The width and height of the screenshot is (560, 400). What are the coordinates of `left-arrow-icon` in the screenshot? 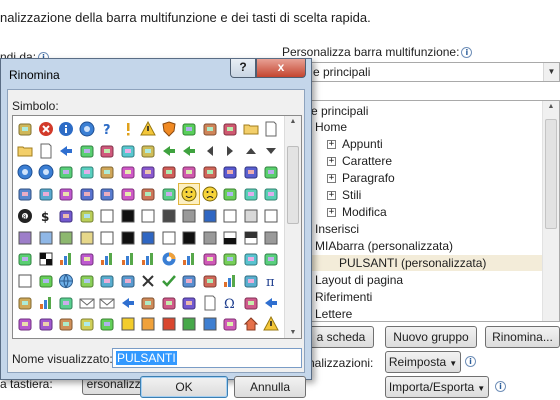 It's located at (210, 151).